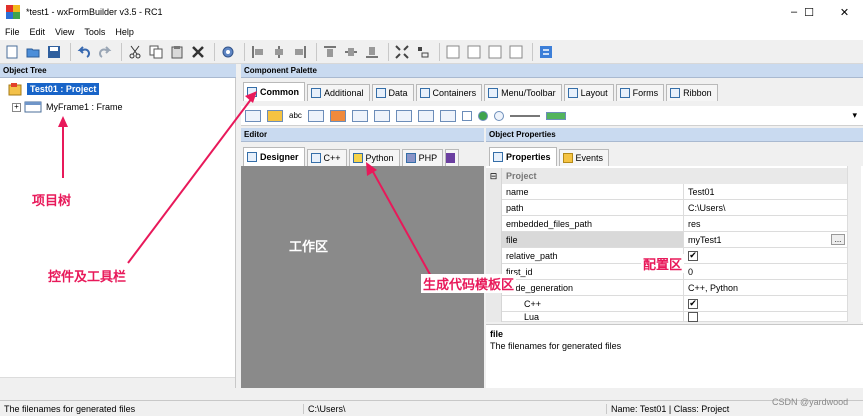 The width and height of the screenshot is (863, 416). Describe the element at coordinates (12, 52) in the screenshot. I see `new-project-icon` at that location.